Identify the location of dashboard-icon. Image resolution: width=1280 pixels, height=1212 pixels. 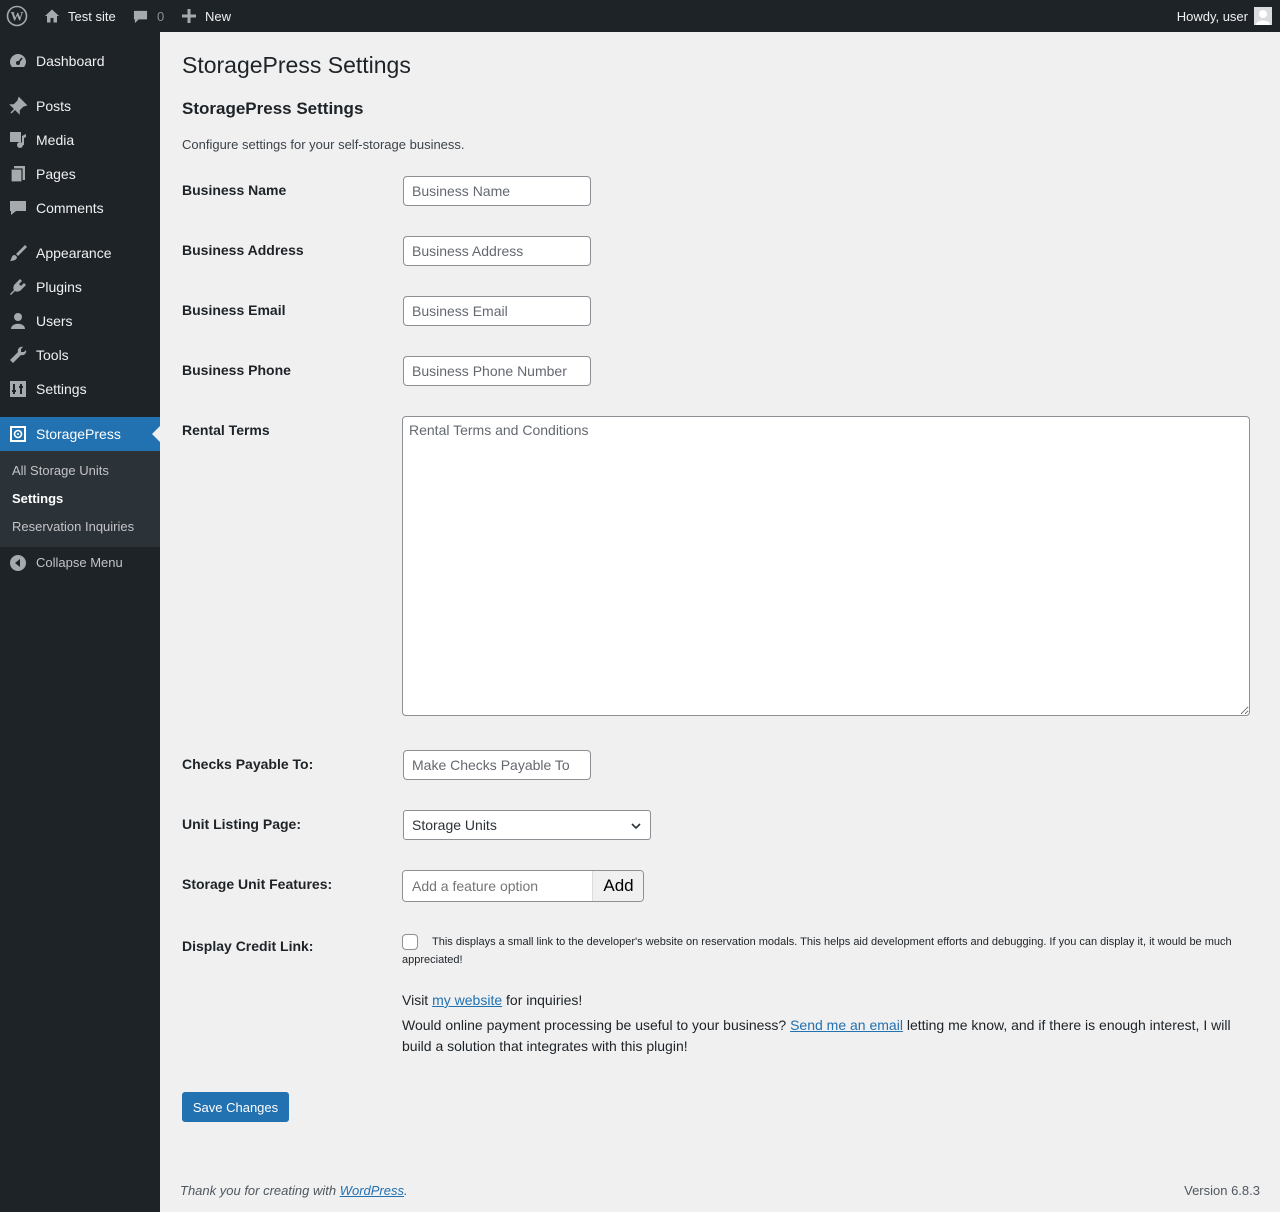
(18, 61).